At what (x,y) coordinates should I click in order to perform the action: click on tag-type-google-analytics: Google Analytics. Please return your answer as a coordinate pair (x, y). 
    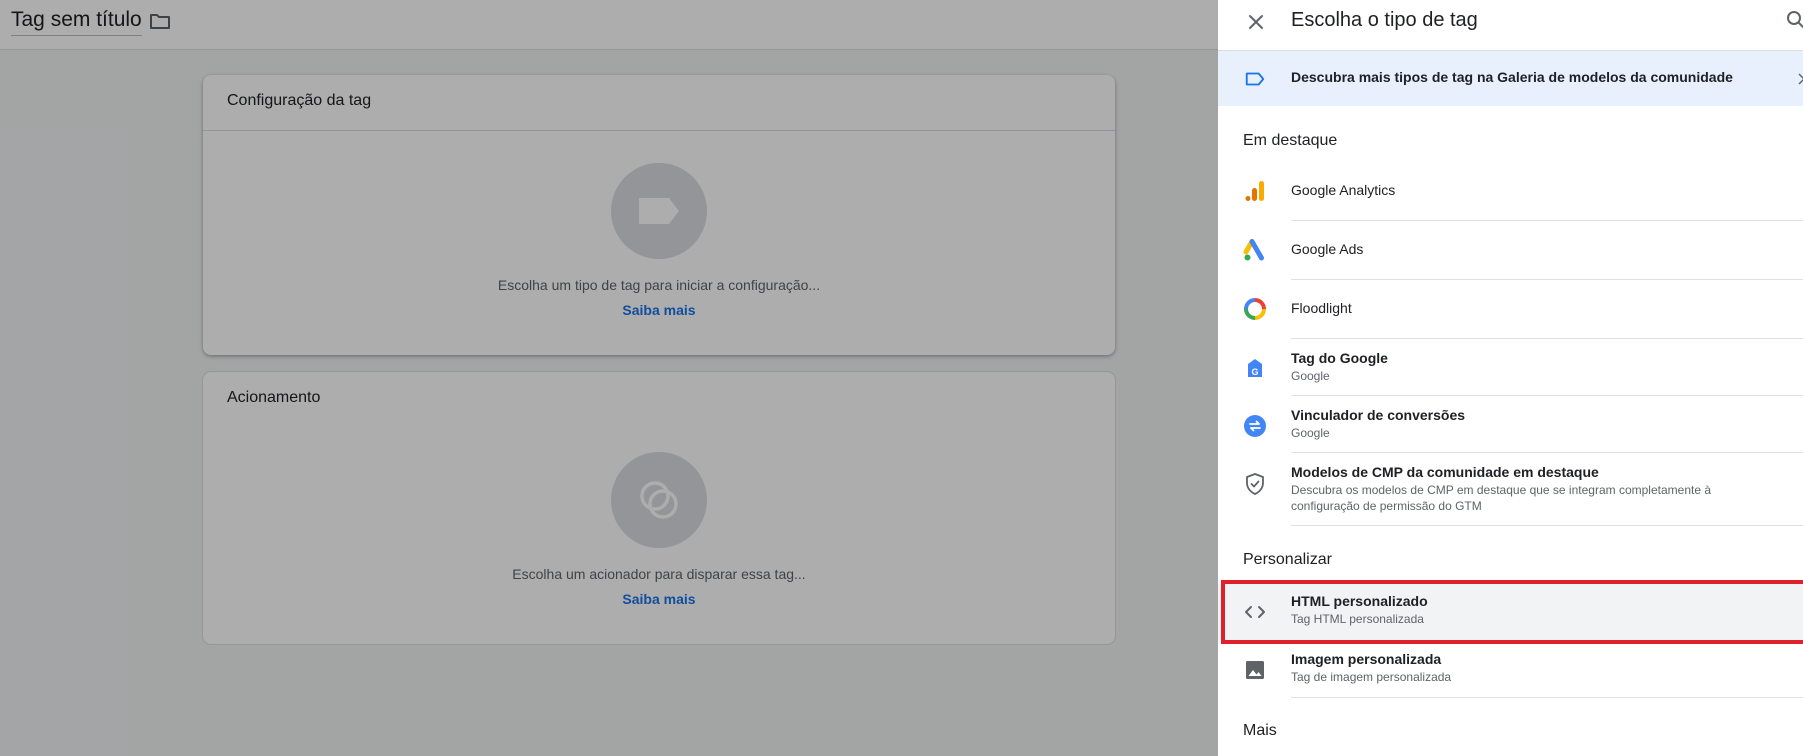
    Looking at the image, I should click on (1510, 191).